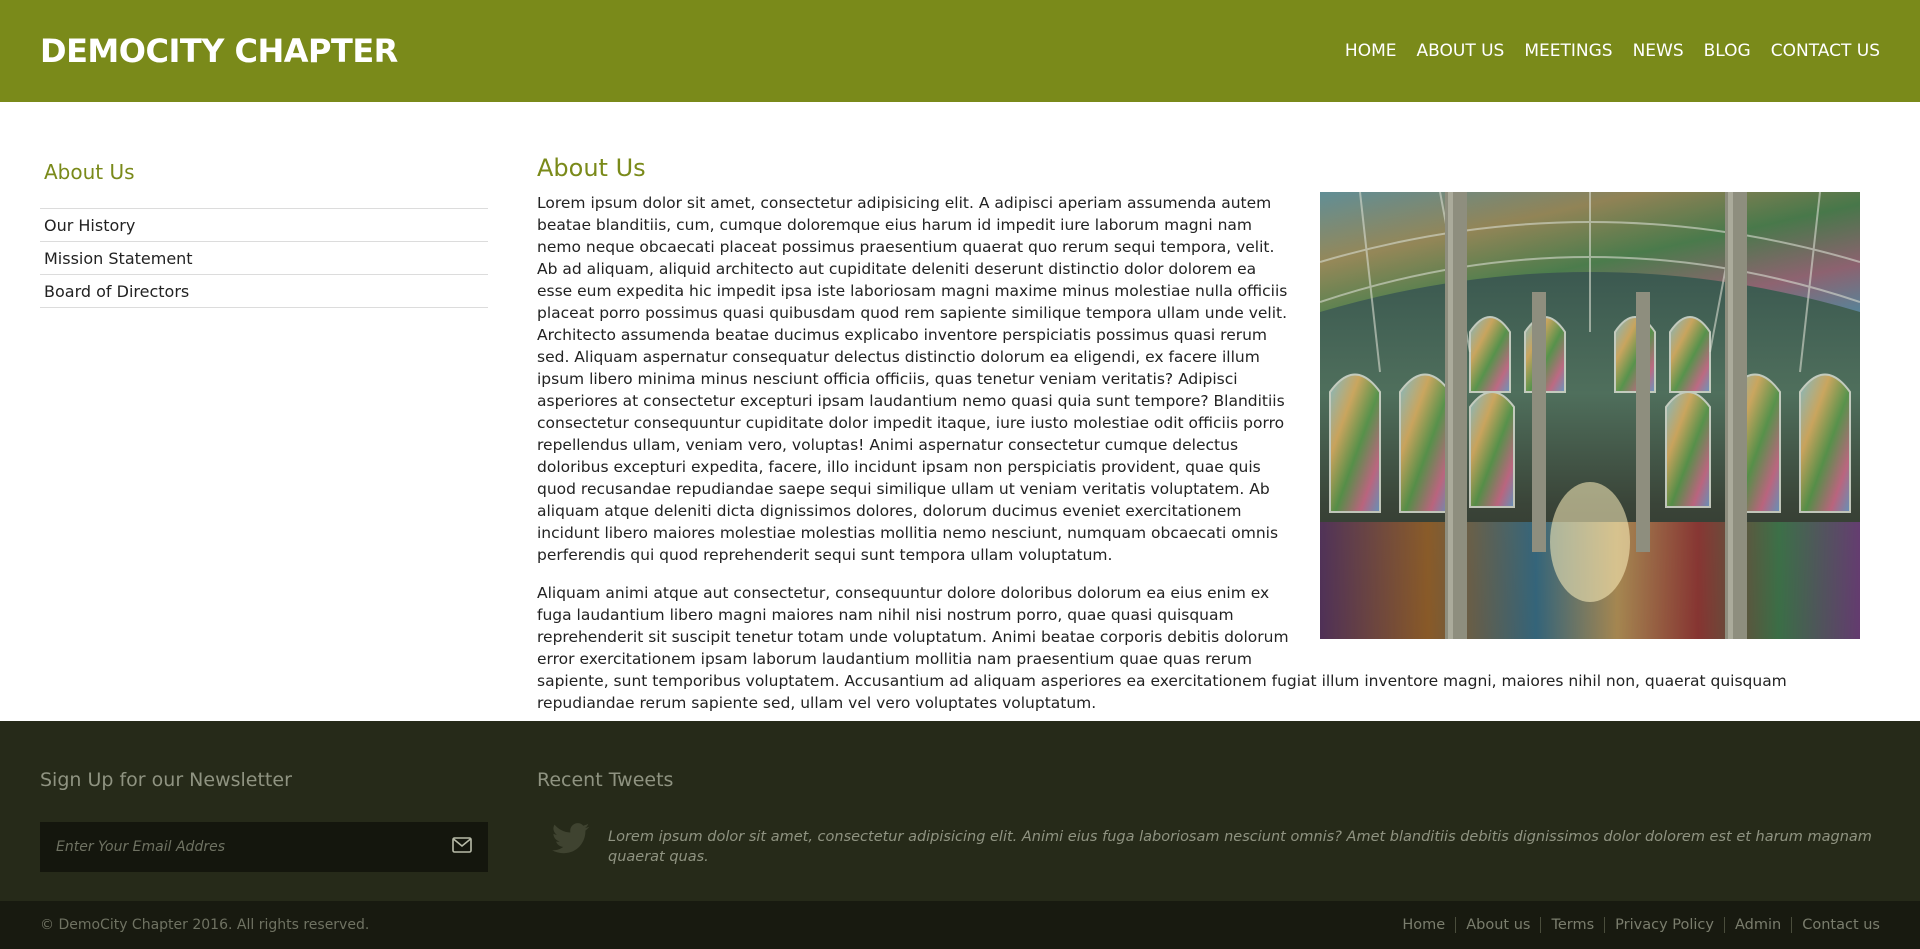  What do you see at coordinates (1835, 925) in the screenshot?
I see `footer-link-contact-us: Contact us` at bounding box center [1835, 925].